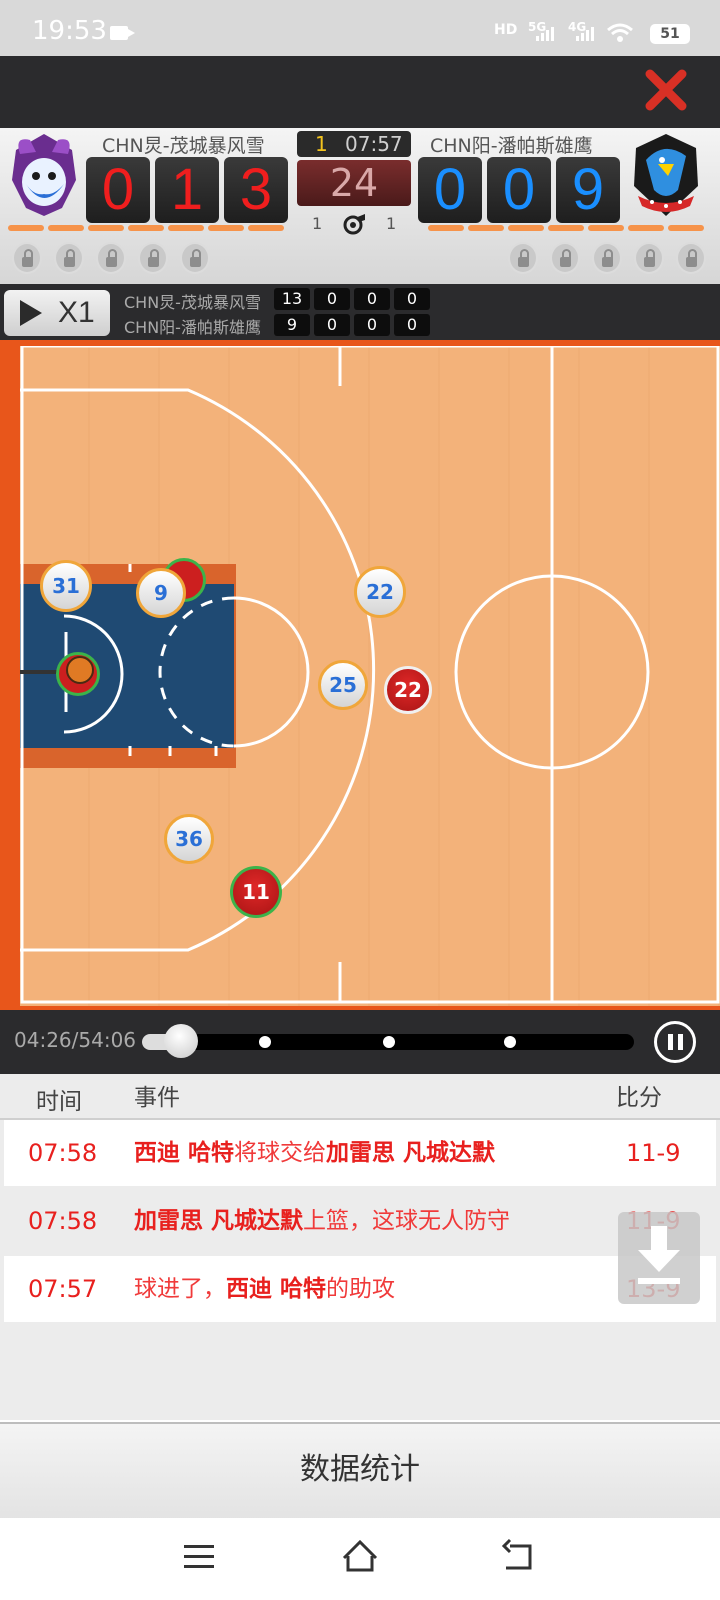 Image resolution: width=720 pixels, height=1600 pixels. Describe the element at coordinates (280, 1153) in the screenshot. I see `event-desc: 将球交给` at that location.